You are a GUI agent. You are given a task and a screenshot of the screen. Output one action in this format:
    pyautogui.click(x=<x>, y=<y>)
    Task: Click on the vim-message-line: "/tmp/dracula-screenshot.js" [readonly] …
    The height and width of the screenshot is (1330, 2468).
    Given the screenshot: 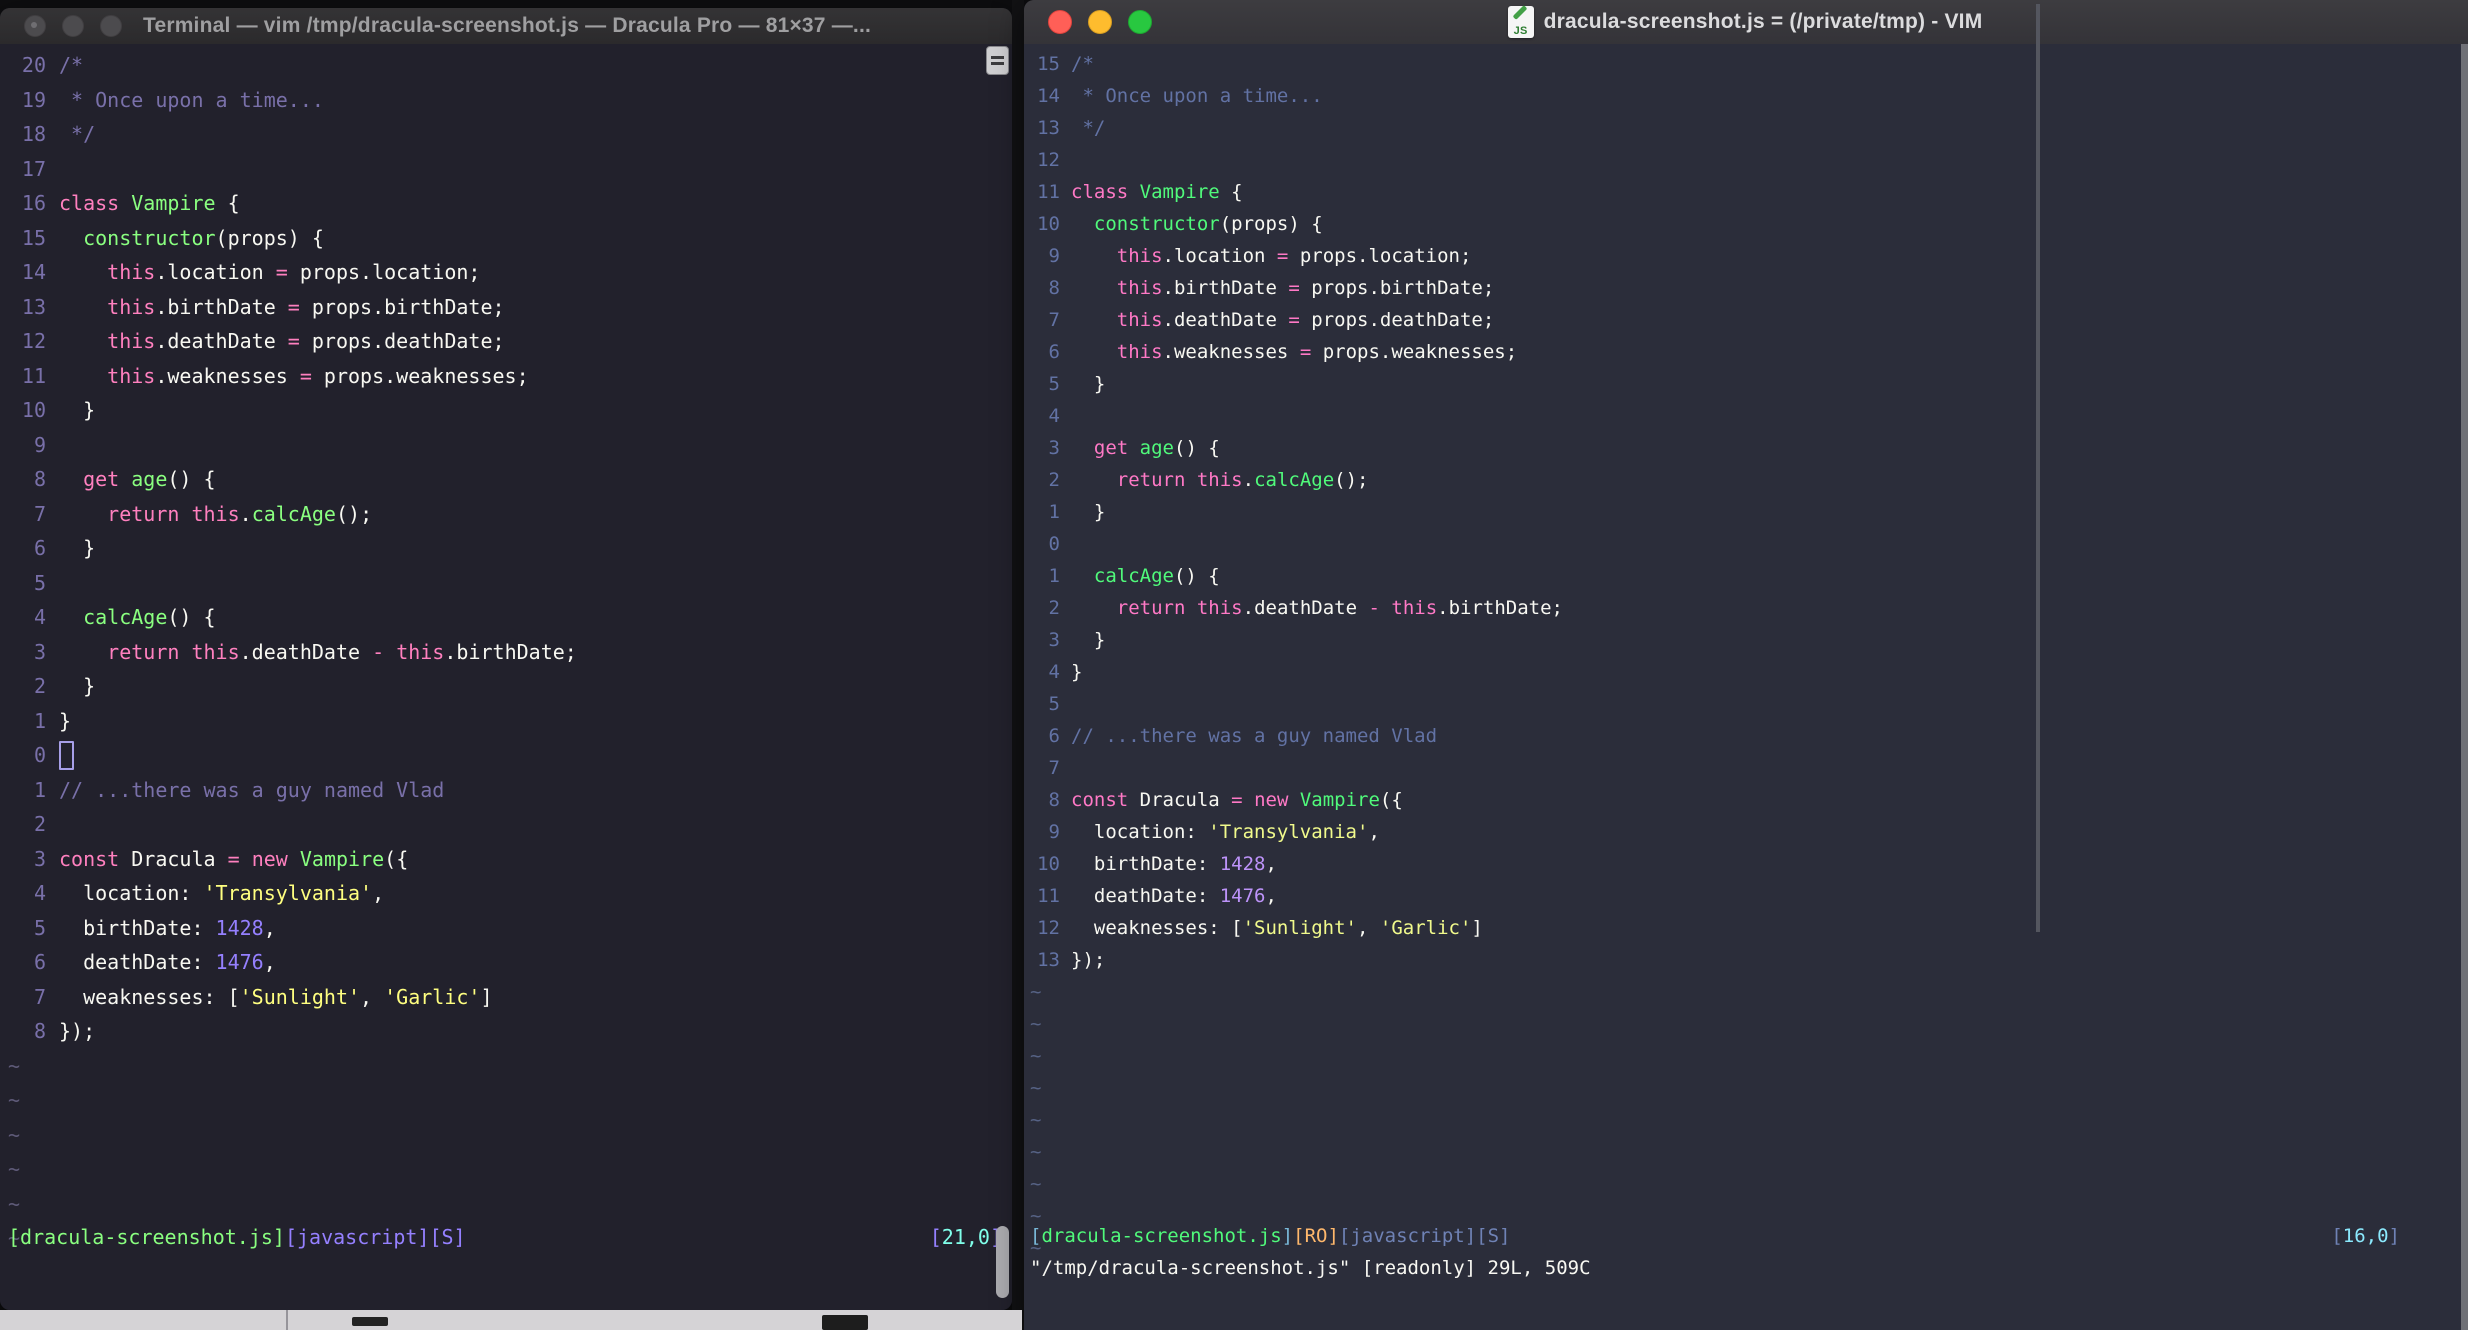 What is the action you would take?
    pyautogui.click(x=1746, y=1268)
    